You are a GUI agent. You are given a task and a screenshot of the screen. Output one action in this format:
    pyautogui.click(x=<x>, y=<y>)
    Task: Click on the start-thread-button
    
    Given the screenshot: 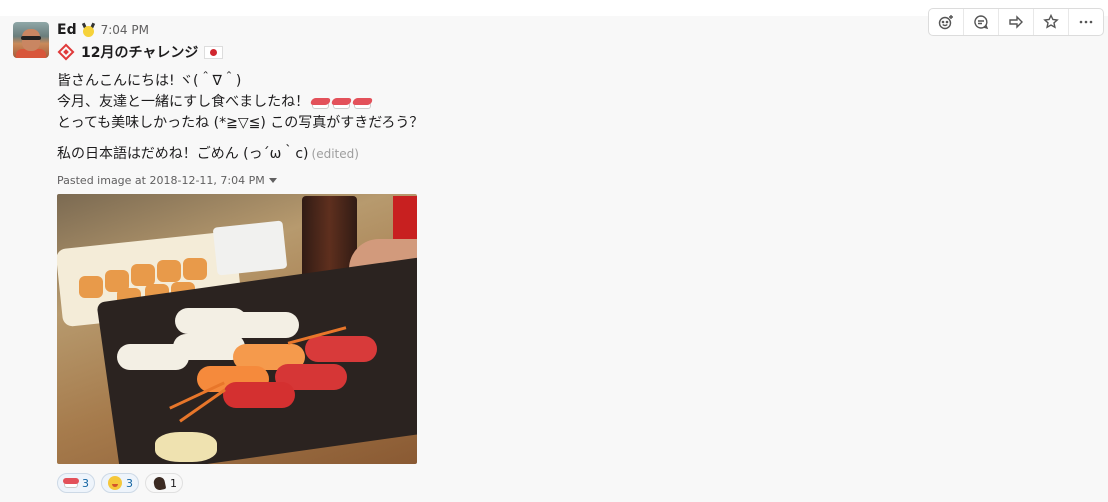 What is the action you would take?
    pyautogui.click(x=981, y=22)
    